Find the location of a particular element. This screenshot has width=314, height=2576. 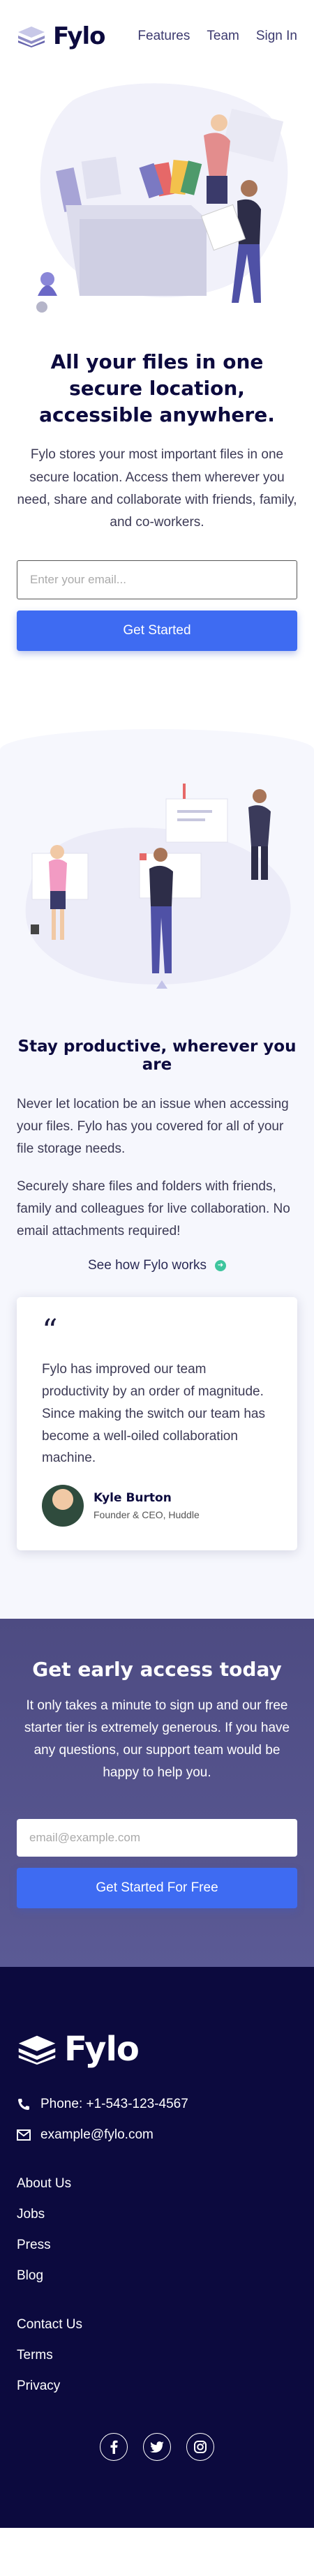

nav-links: Features Team Sign In is located at coordinates (217, 36).